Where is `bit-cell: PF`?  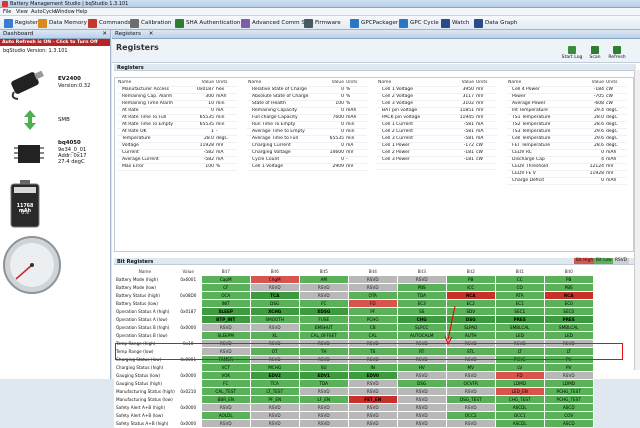
bit-cell: PF is located at coordinates (372, 311).